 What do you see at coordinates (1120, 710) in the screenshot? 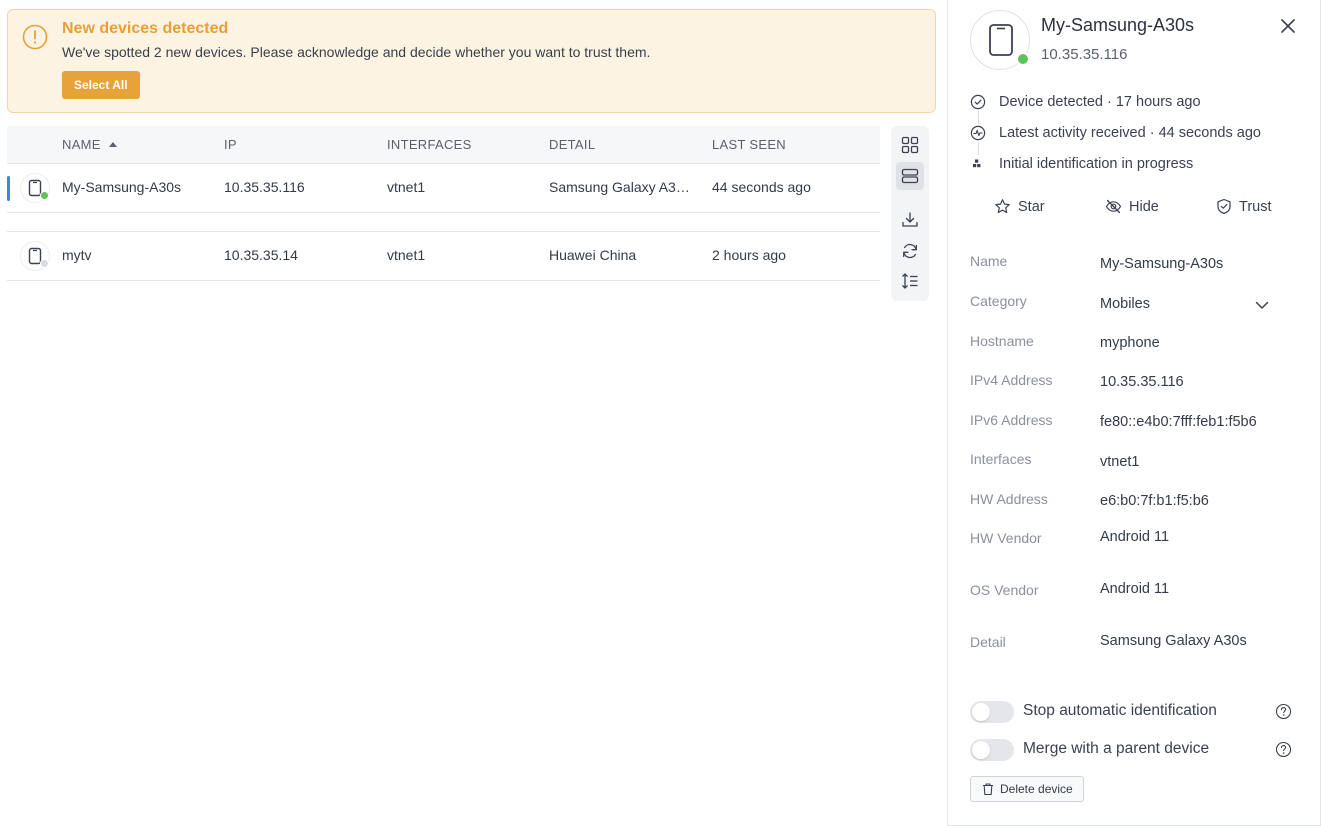
I see `stop-identification-label: Stop automatic identification` at bounding box center [1120, 710].